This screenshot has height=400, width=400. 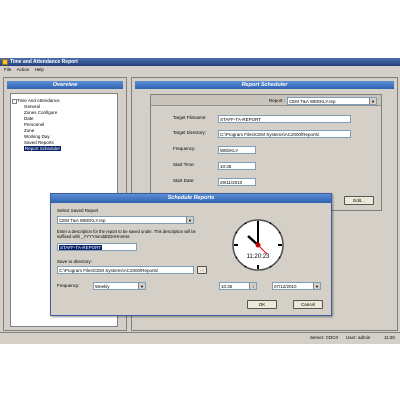 What do you see at coordinates (14, 101) in the screenshot?
I see `expand-icon: -` at bounding box center [14, 101].